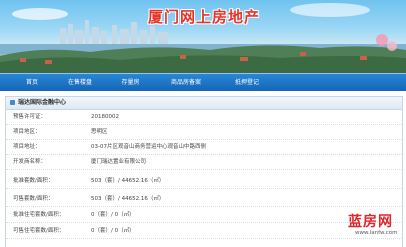 This screenshot has height=247, width=406. I want to click on info-row: 项目地区： 思明区, so click(204, 132).